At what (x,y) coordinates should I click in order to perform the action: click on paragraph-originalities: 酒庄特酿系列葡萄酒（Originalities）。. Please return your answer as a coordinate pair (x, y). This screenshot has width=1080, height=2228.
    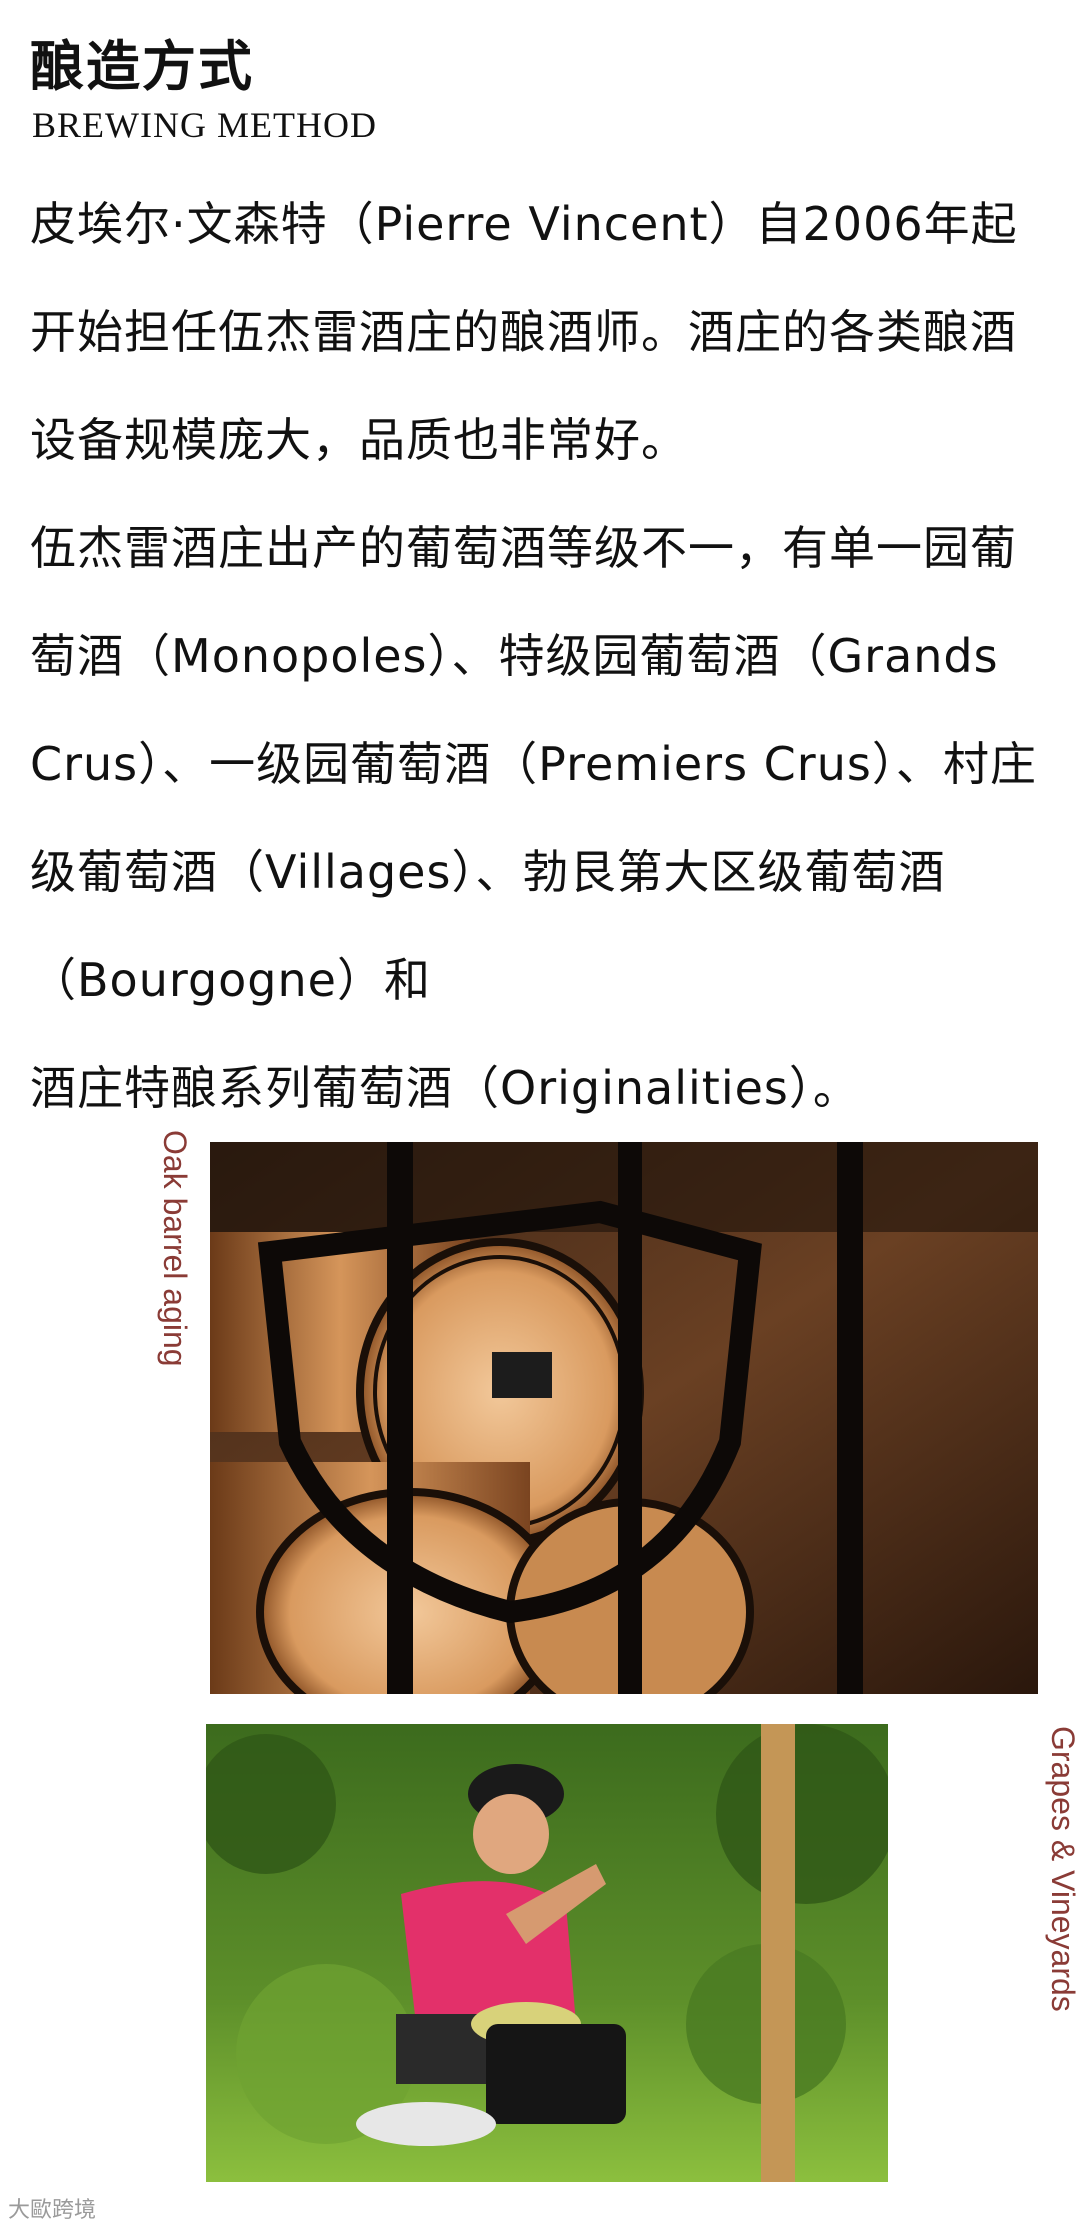
    Looking at the image, I should click on (445, 1088).